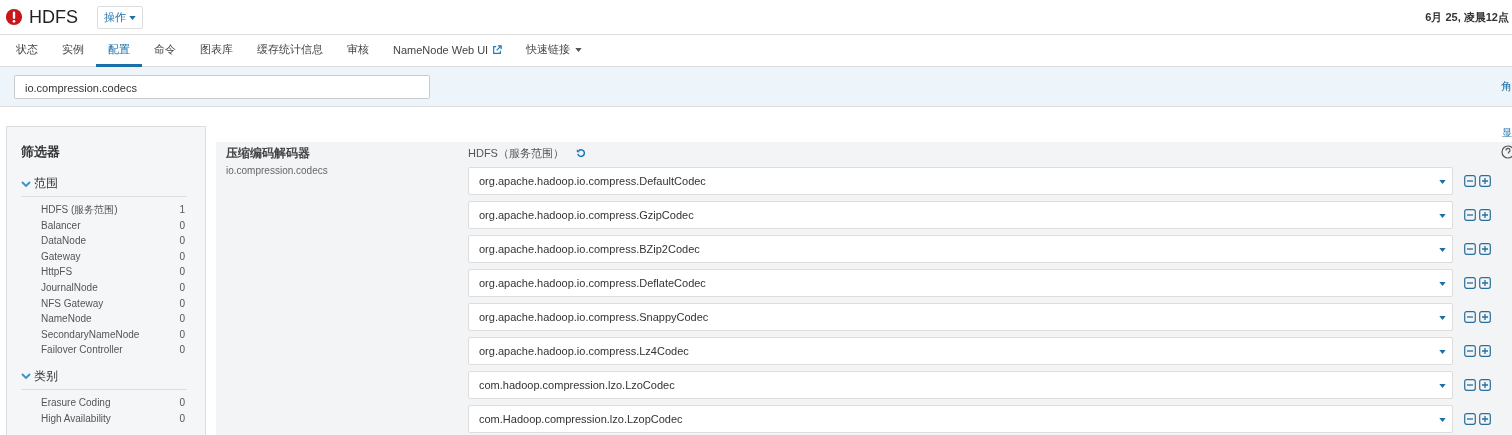  What do you see at coordinates (1506, 152) in the screenshot?
I see `help-icon` at bounding box center [1506, 152].